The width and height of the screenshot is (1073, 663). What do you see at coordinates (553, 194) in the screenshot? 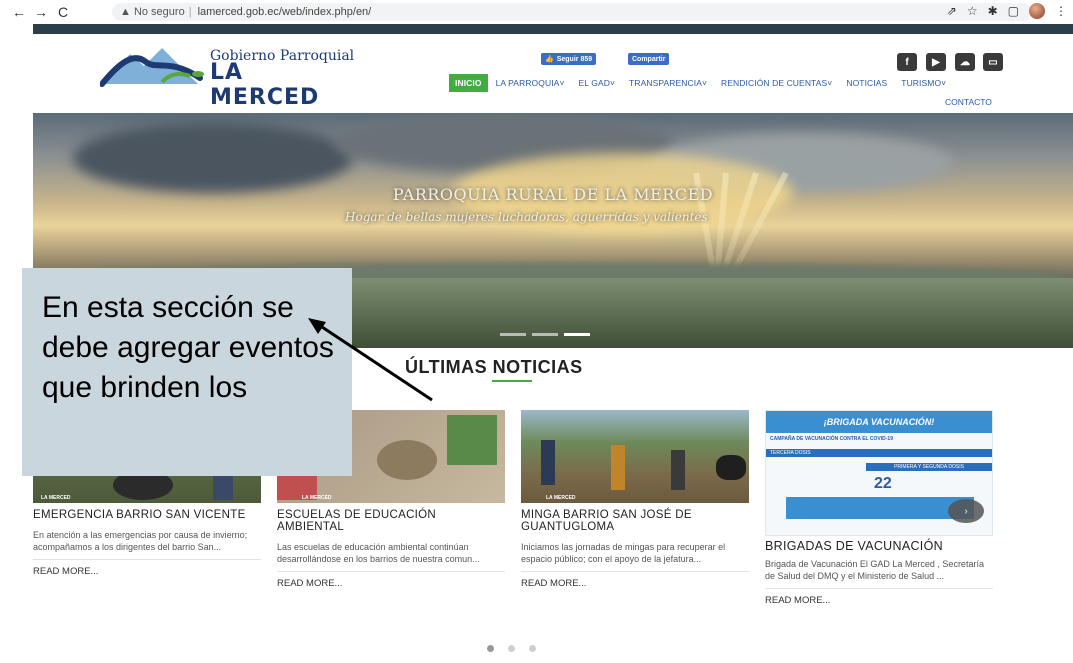
I see `hero-title: PARROQUIA RURAL DE LA MERCED` at bounding box center [553, 194].